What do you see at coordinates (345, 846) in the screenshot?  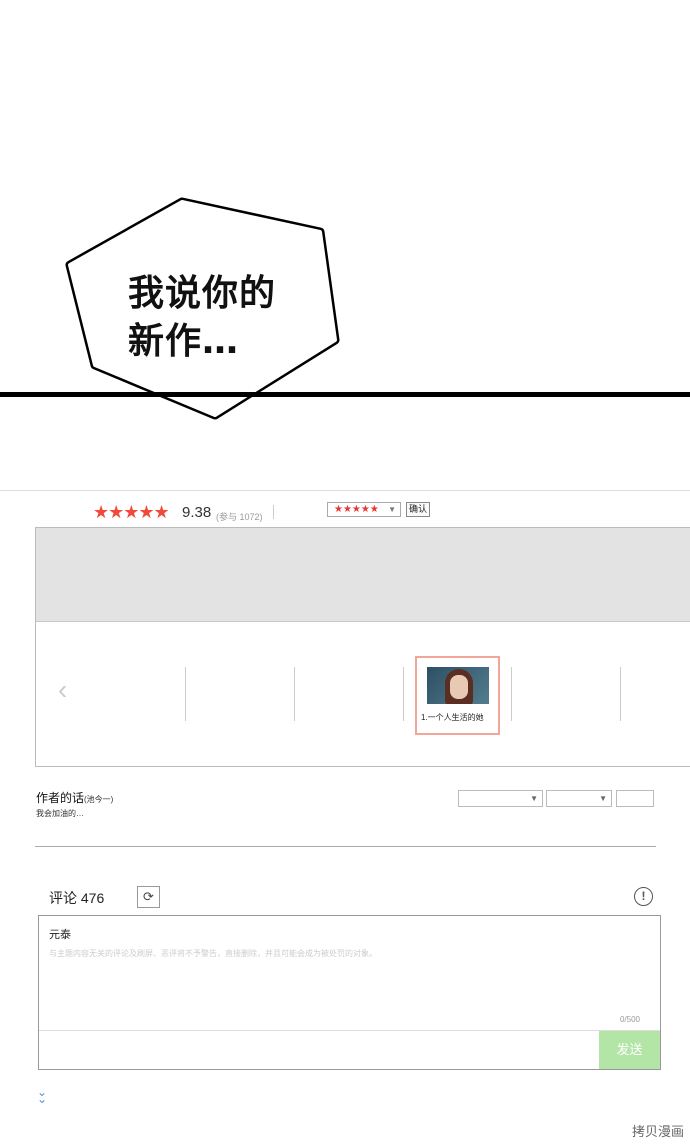 I see `section-divider` at bounding box center [345, 846].